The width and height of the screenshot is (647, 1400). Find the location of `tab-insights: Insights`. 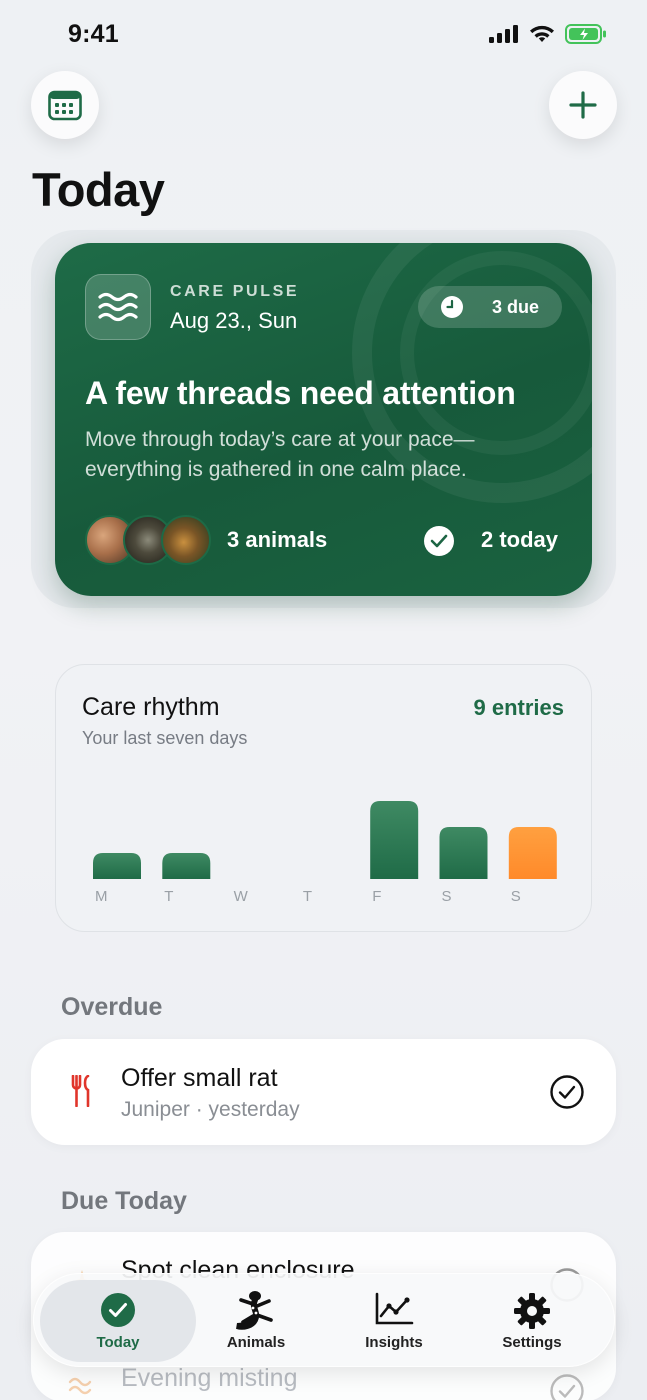

tab-insights: Insights is located at coordinates (394, 1321).